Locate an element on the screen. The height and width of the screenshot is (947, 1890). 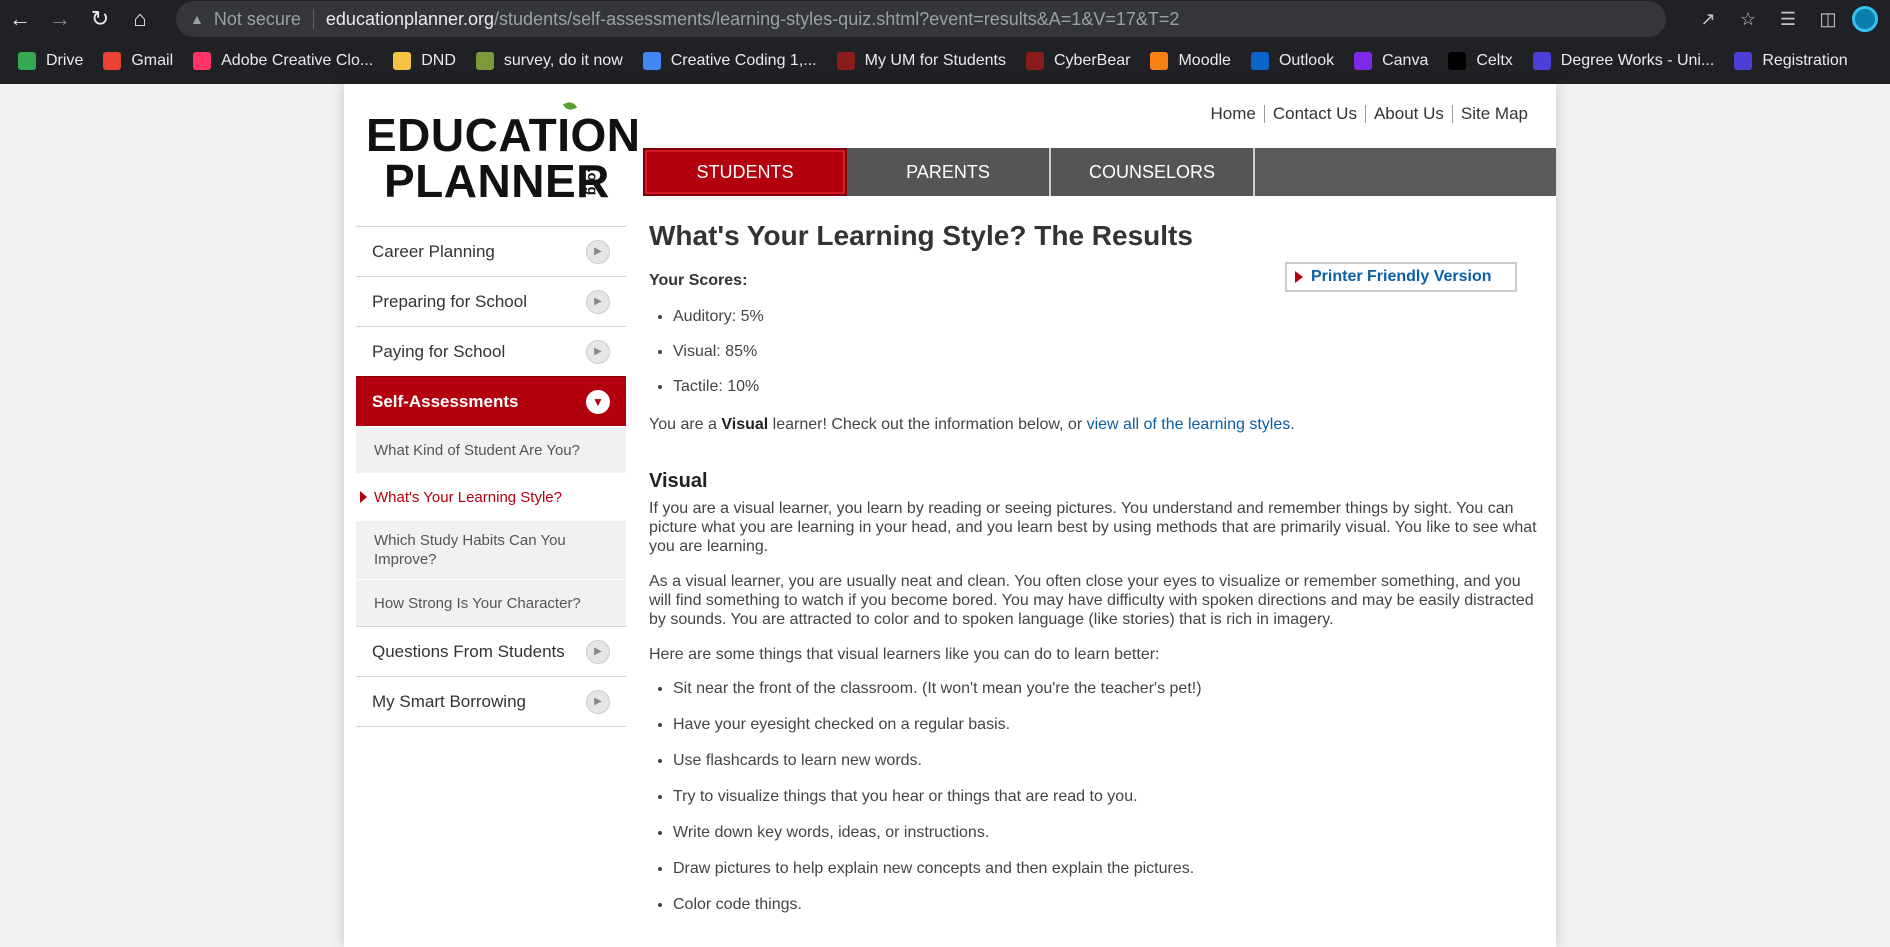
bookmark-star-icon: ☆ is located at coordinates (1748, 19).